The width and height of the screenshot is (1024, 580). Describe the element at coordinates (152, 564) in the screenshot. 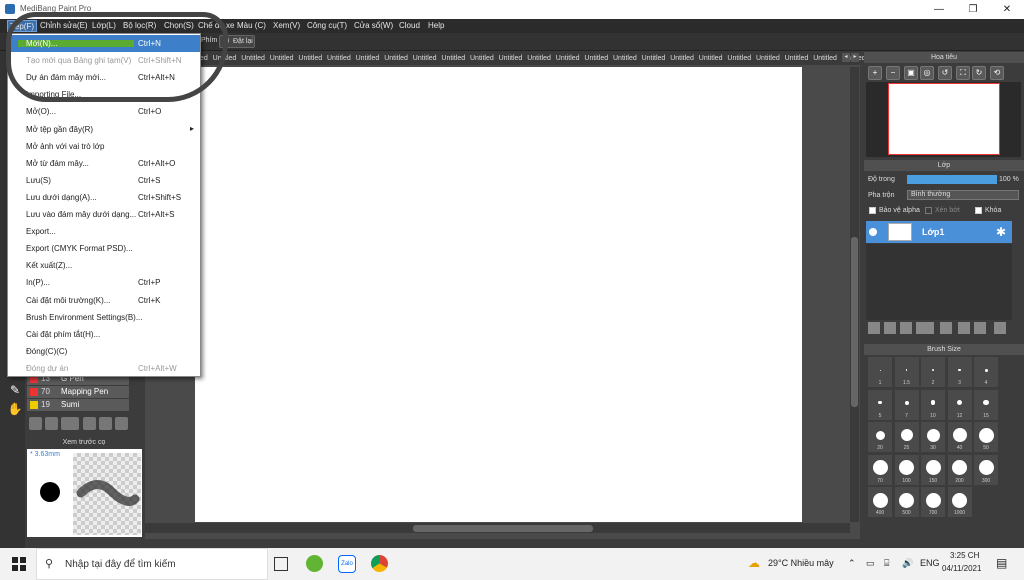

I see `taskbar-search-input: ⚲ Nhập tại đây để tìm kiếm` at that location.